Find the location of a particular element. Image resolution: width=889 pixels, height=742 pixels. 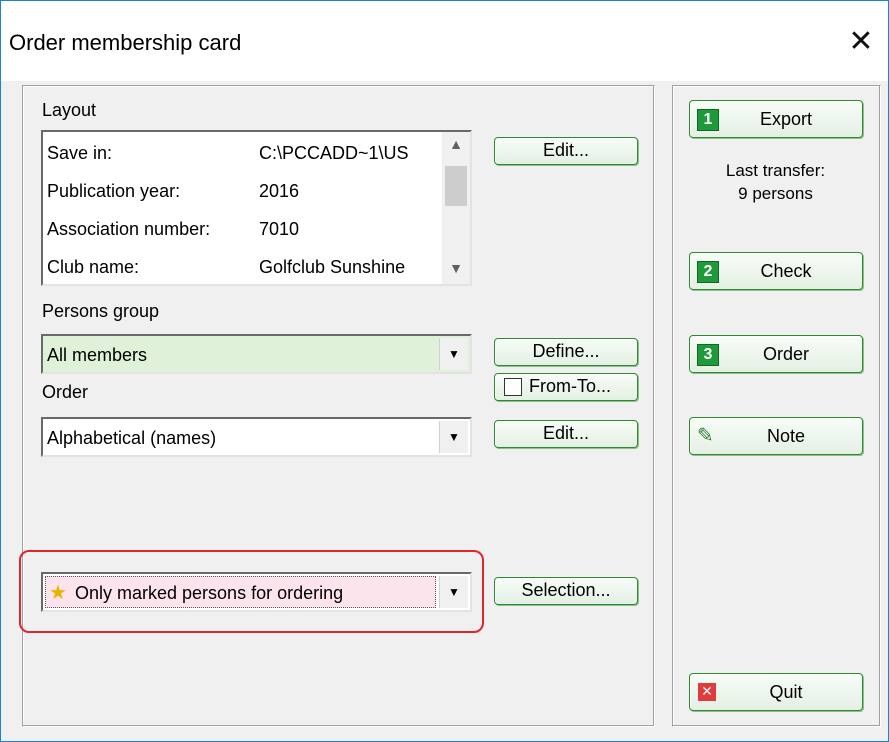

info-value: C:\PCCADD~1\US is located at coordinates (334, 153).